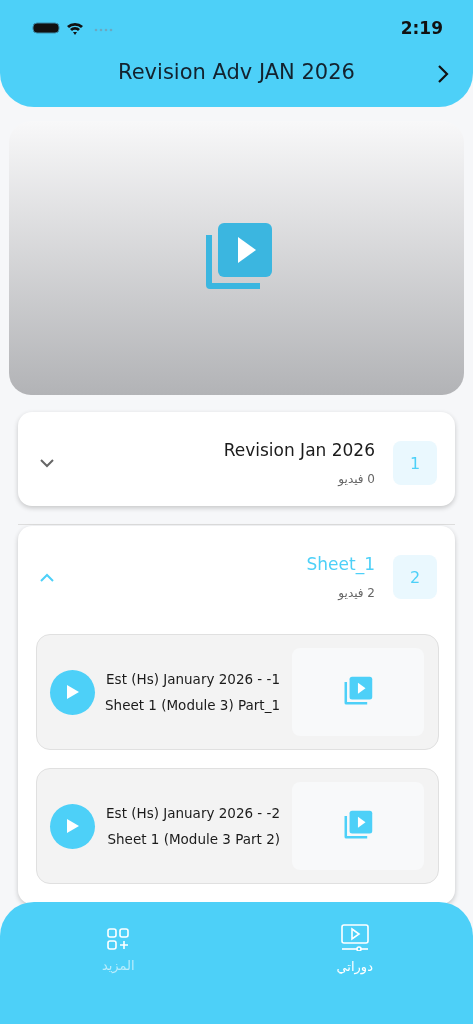 The image size is (473, 1024). Describe the element at coordinates (46, 28) in the screenshot. I see `battery-icon` at that location.